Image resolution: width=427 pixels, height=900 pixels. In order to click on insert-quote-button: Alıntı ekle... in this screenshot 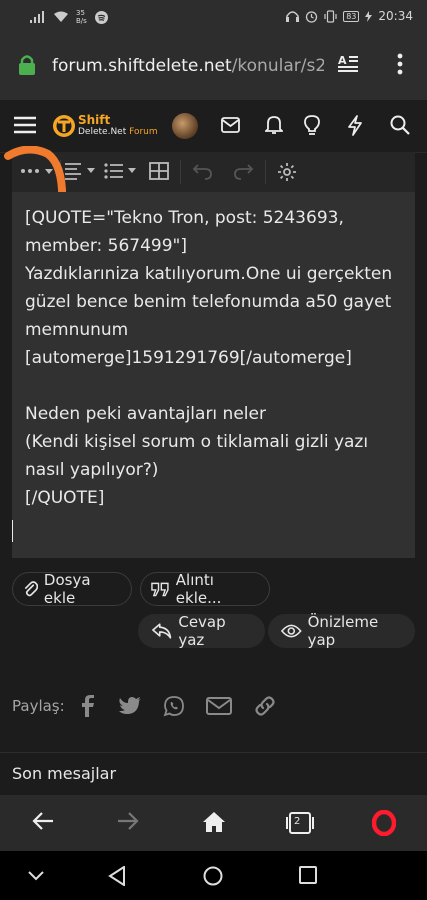, I will do `click(205, 589)`.